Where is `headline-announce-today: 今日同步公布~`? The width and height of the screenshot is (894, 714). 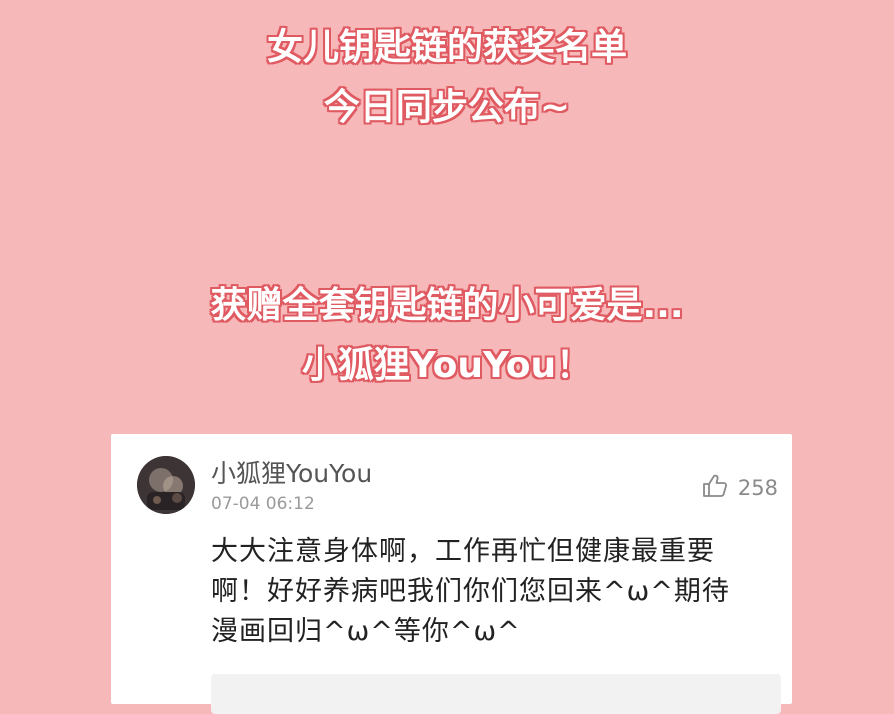
headline-announce-today: 今日同步公布~ is located at coordinates (447, 107).